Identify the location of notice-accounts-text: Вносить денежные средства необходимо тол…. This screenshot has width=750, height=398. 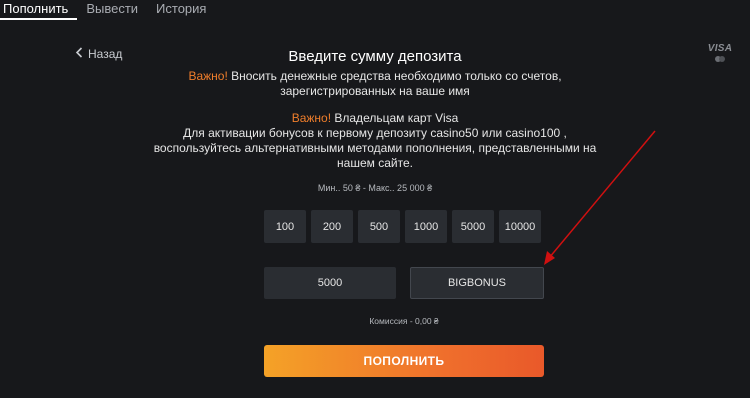
(394, 83).